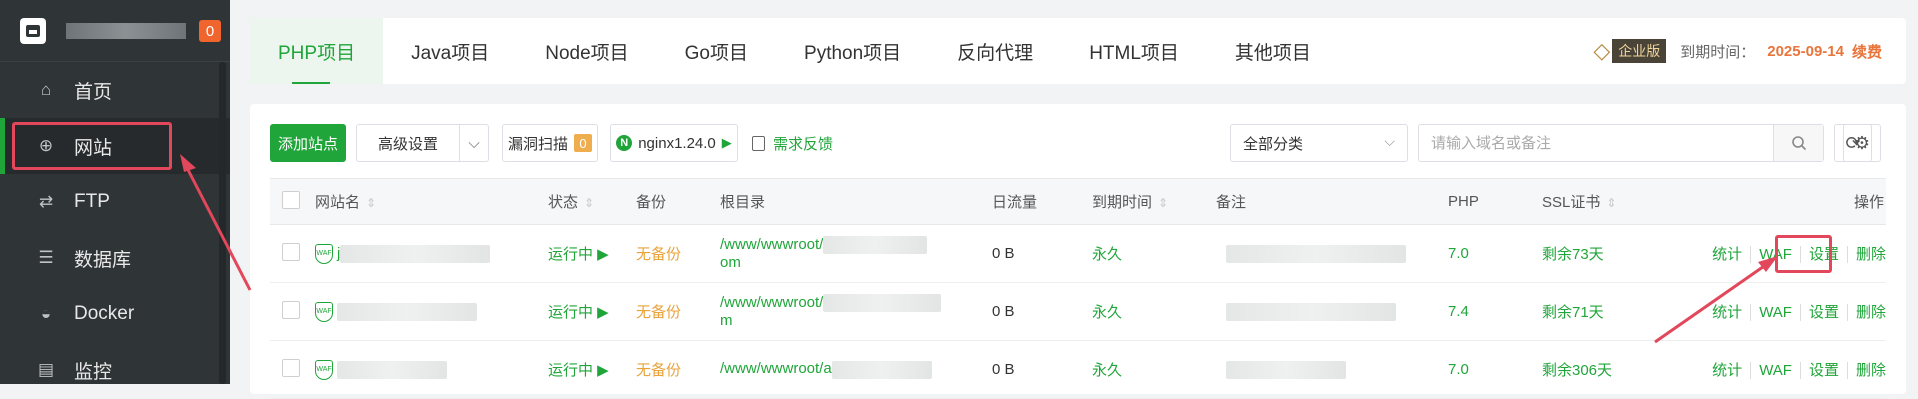  I want to click on tab-python: Python项目, so click(852, 51).